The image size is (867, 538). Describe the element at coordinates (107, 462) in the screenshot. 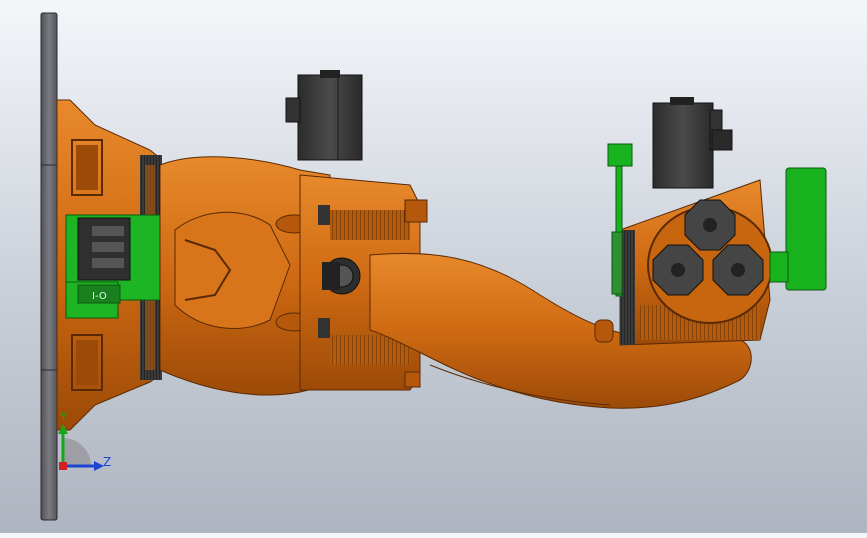

I see `z-axis-label: Z` at that location.